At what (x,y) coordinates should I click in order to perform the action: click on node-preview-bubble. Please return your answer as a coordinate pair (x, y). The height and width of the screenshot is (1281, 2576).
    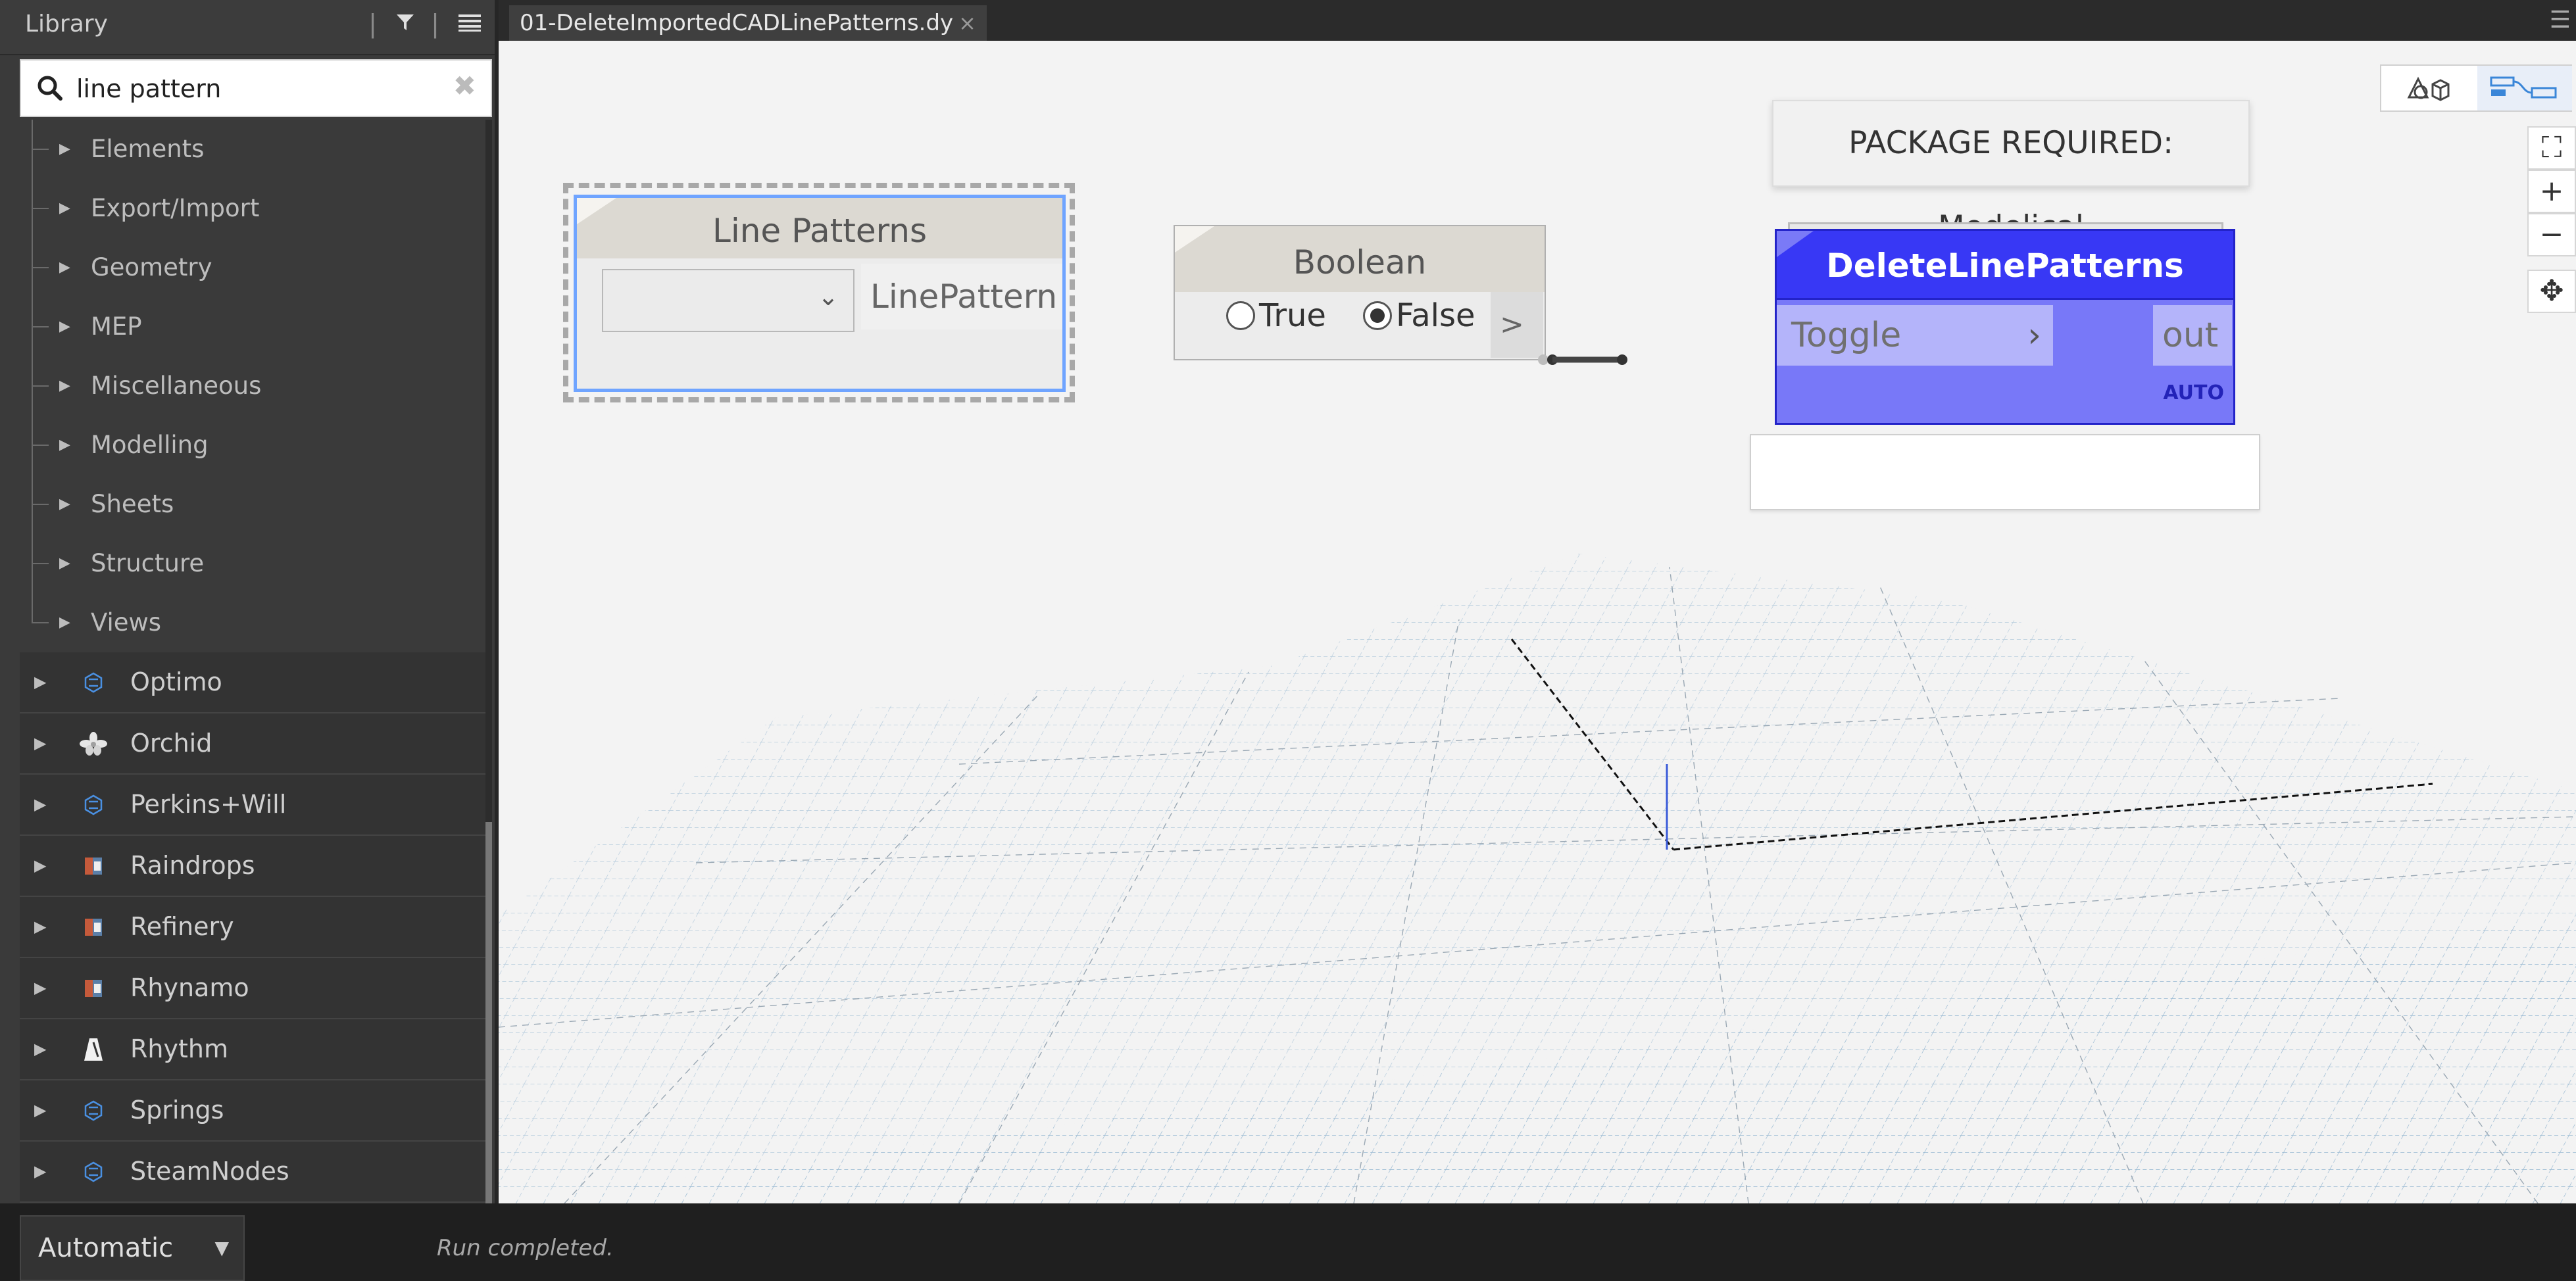
    Looking at the image, I should click on (2005, 472).